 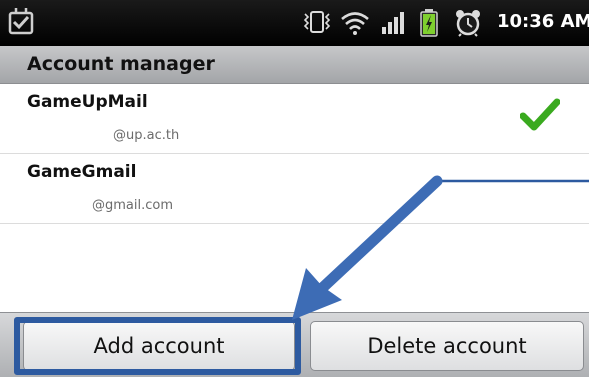 I want to click on checkmark-icon, so click(x=540, y=114).